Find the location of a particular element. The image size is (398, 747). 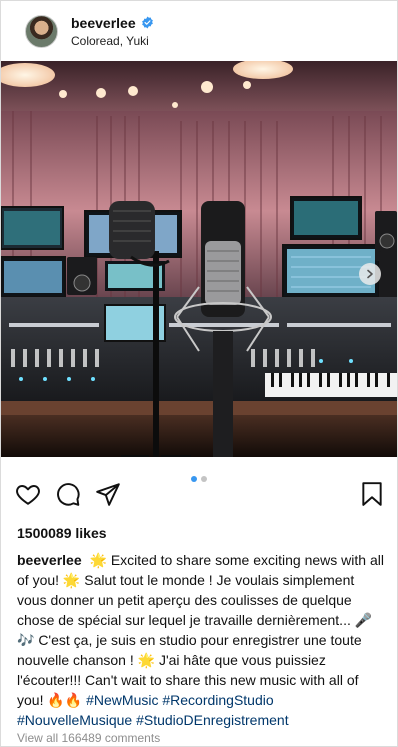

comment-icon is located at coordinates (68, 494).